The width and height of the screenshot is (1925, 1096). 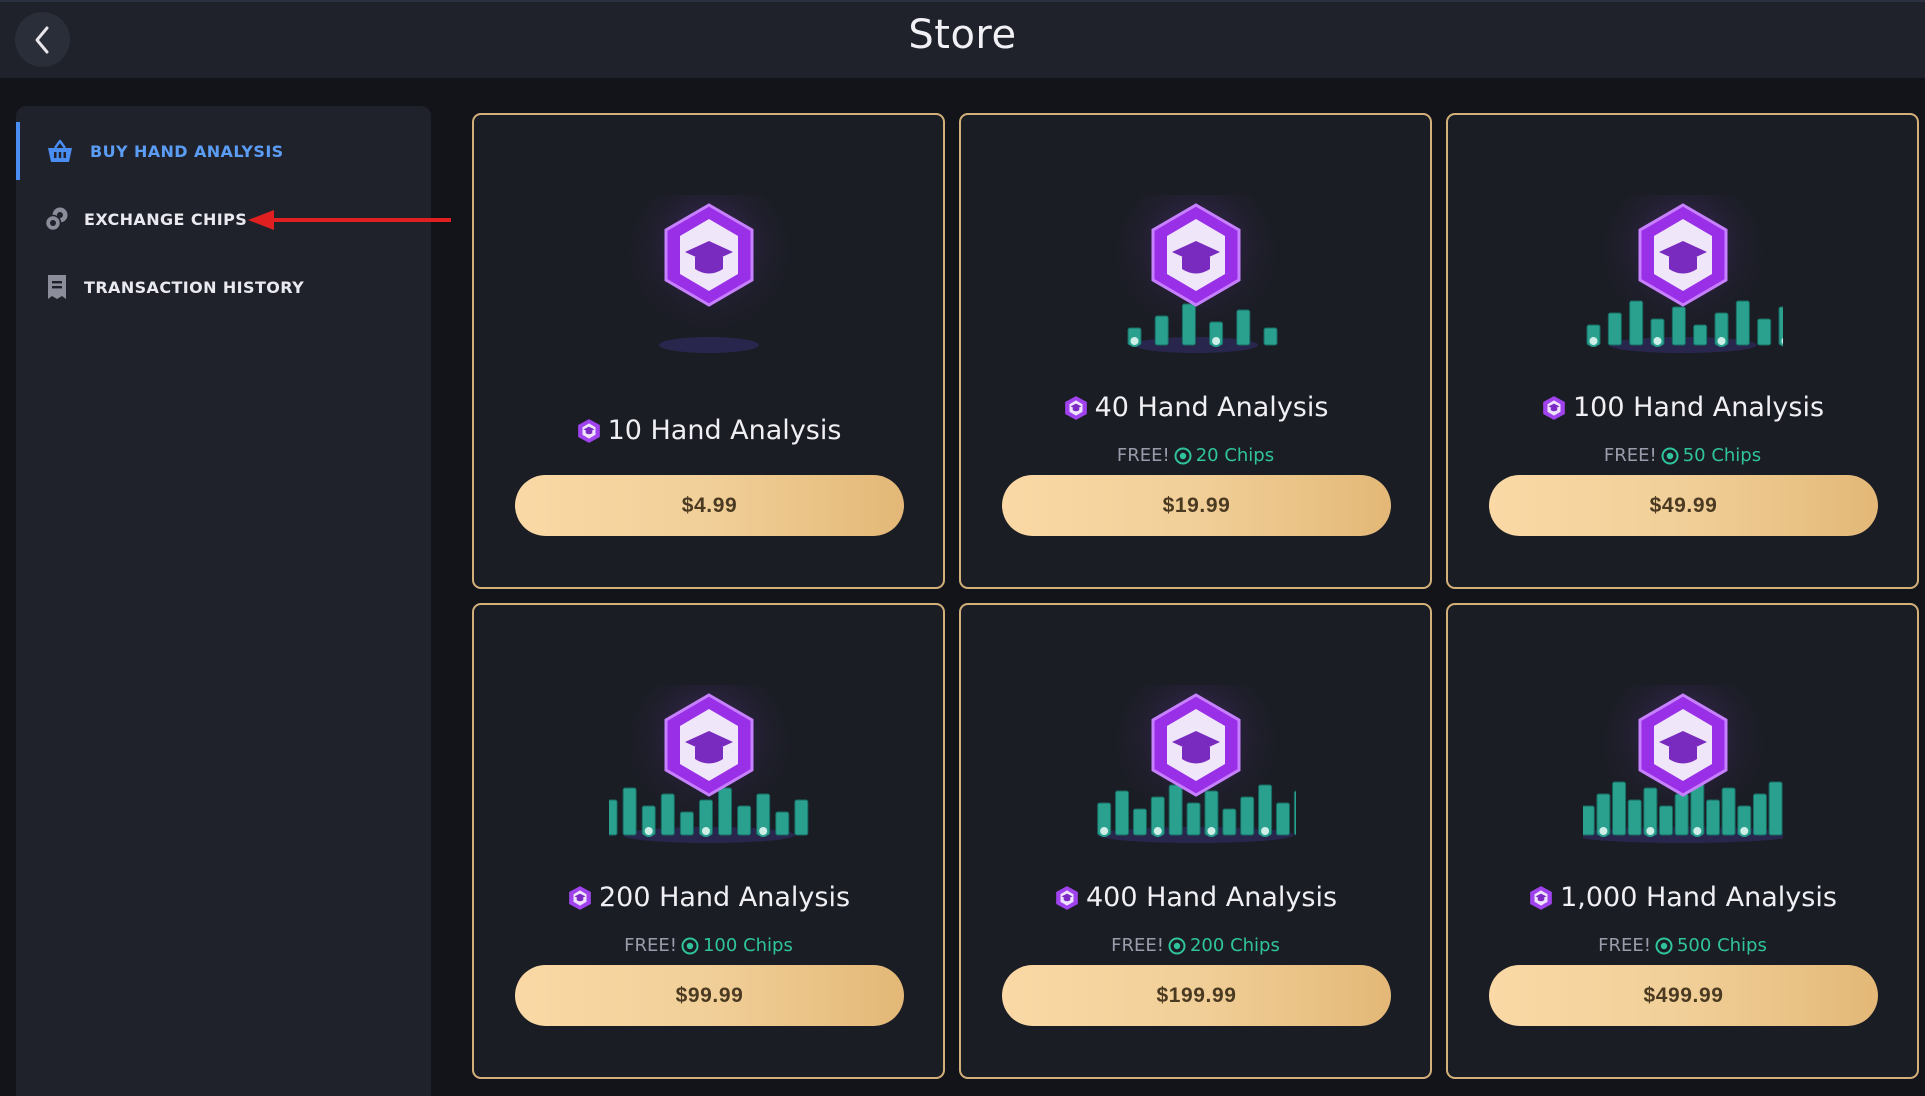 I want to click on product-title-row: 400 Hand Analysis, so click(x=1195, y=897).